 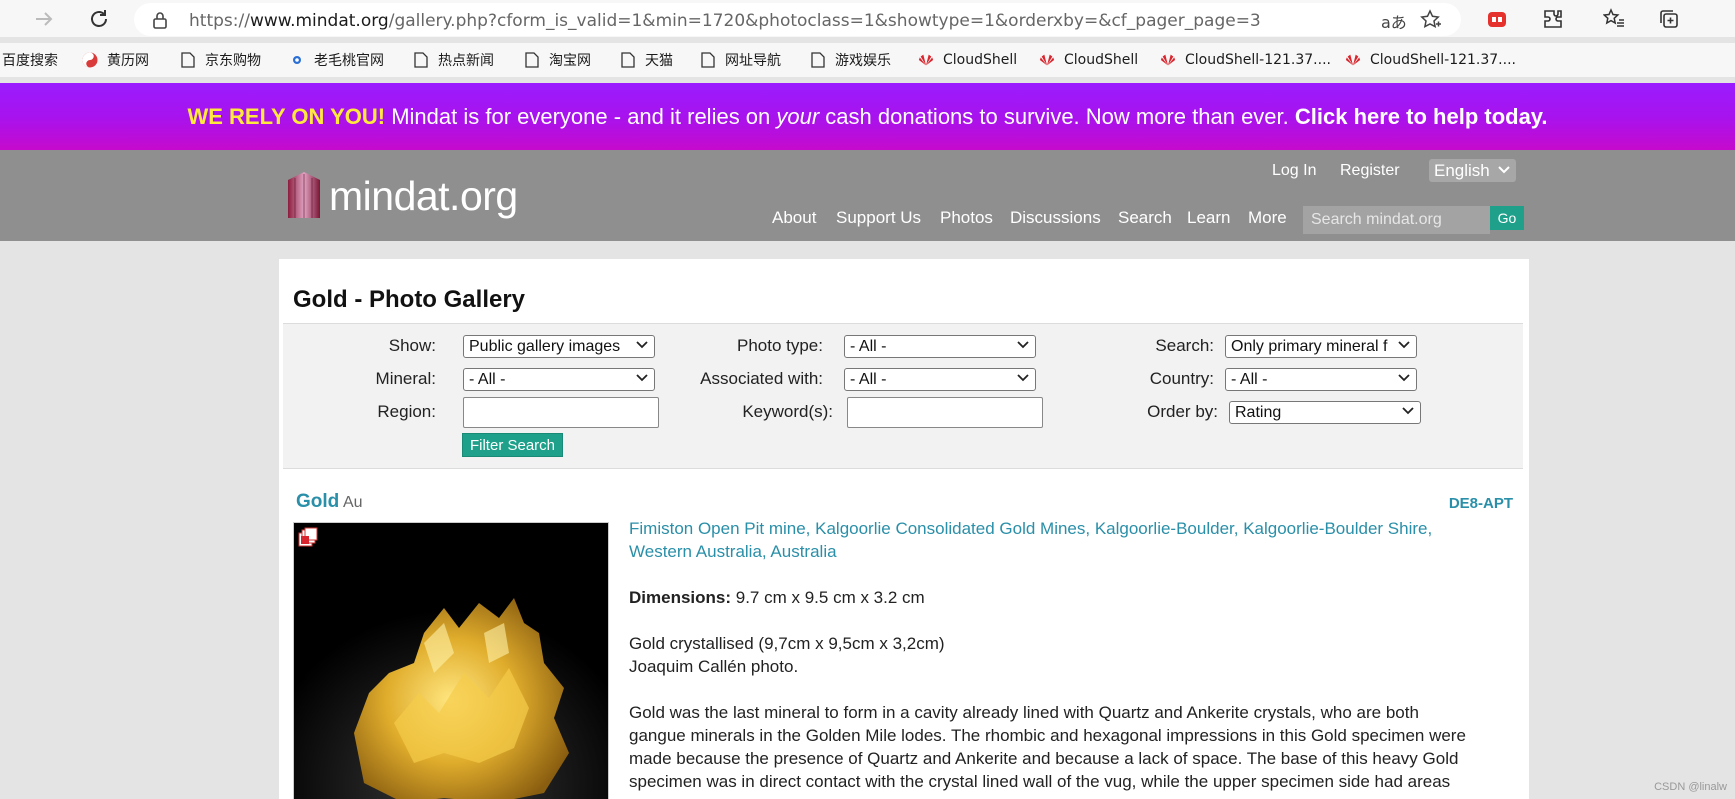 What do you see at coordinates (453, 60) in the screenshot?
I see `bookmark-item: 热点新闻` at bounding box center [453, 60].